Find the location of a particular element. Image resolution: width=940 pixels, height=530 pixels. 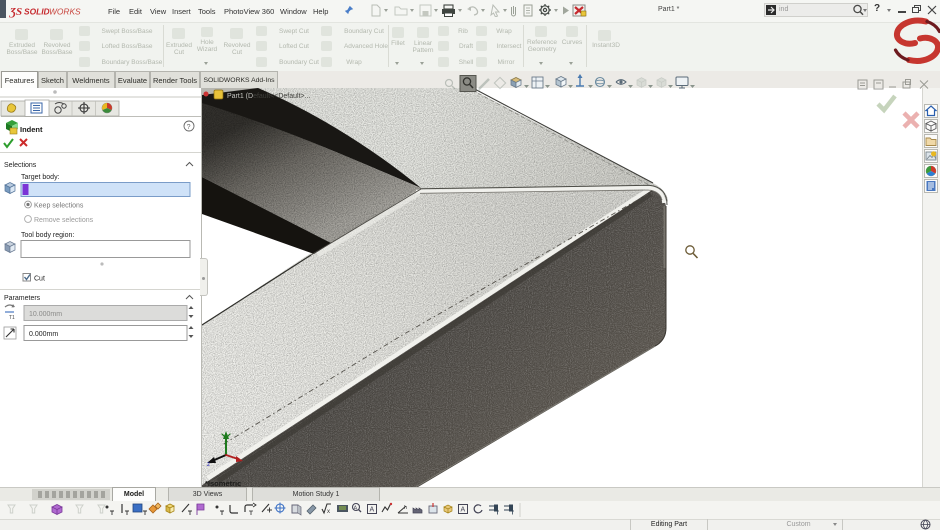

svg-text: Keep selections is located at coordinates (59, 206).